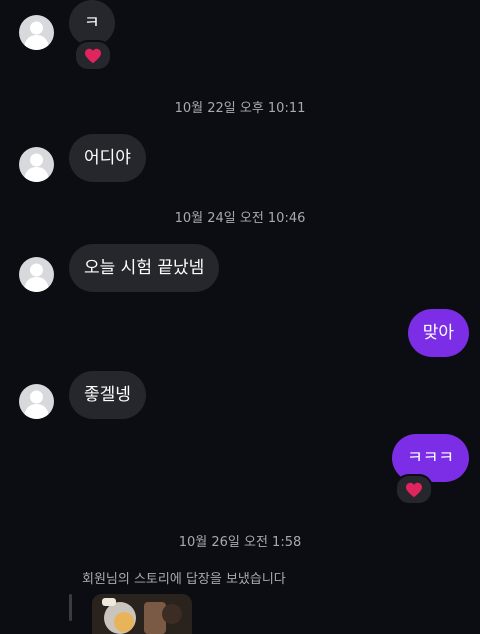 The height and width of the screenshot is (634, 480). I want to click on timestamp-divider: 10월 26일 오전 1:58, so click(240, 542).